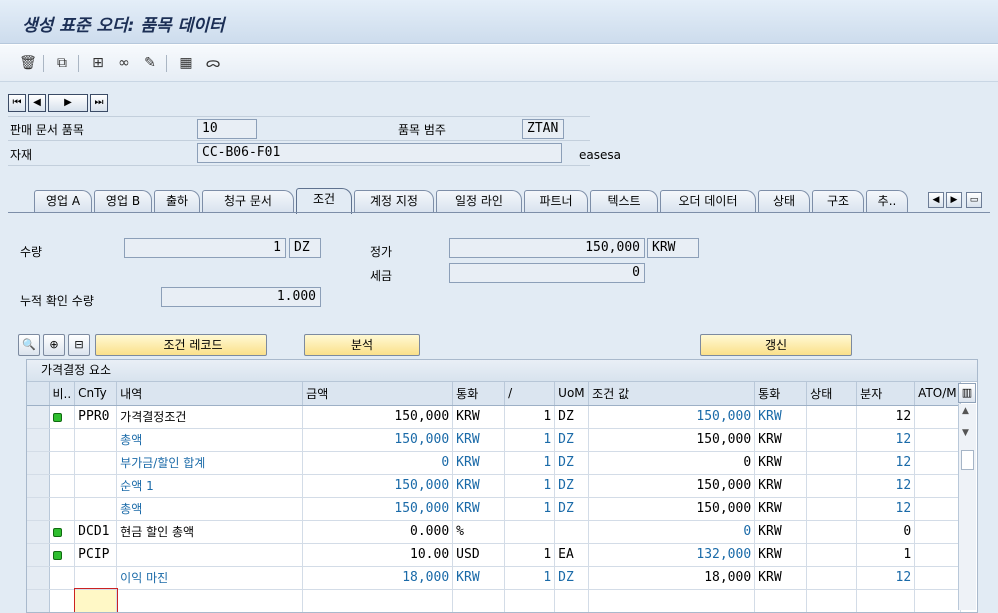 The width and height of the screenshot is (998, 613). What do you see at coordinates (17, 103) in the screenshot?
I see `first-item-button: ⏮` at bounding box center [17, 103].